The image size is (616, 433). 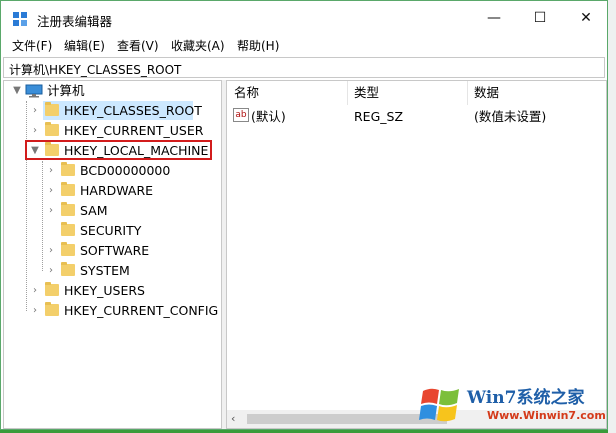 I want to click on collapse-arrow-icon: ▼, so click(x=17, y=91).